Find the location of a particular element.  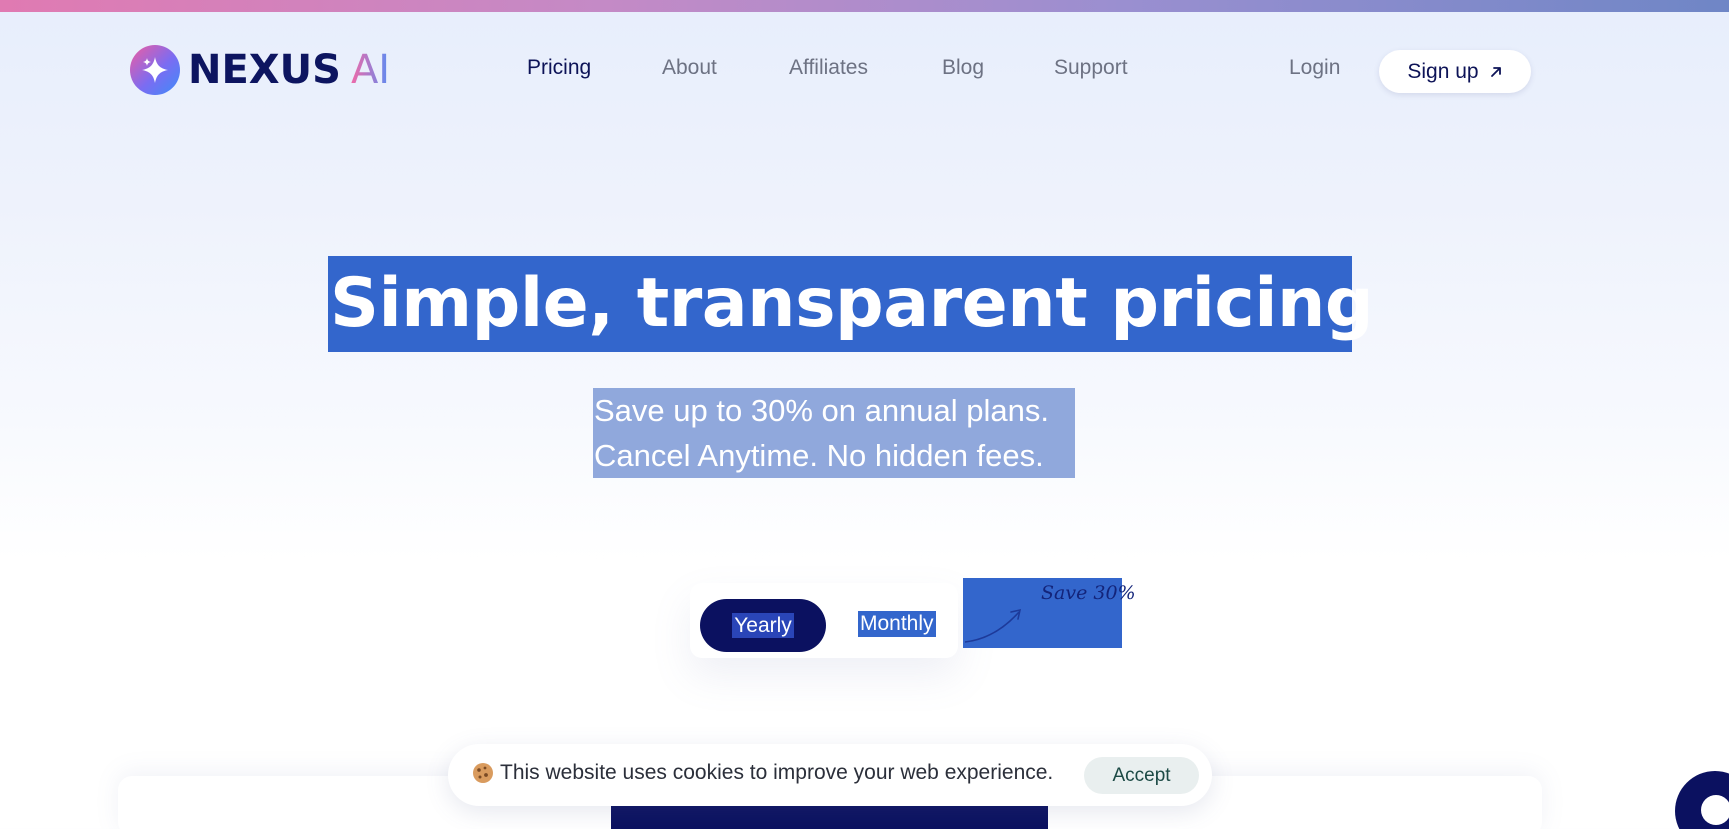

sparkle-icon is located at coordinates (155, 70).